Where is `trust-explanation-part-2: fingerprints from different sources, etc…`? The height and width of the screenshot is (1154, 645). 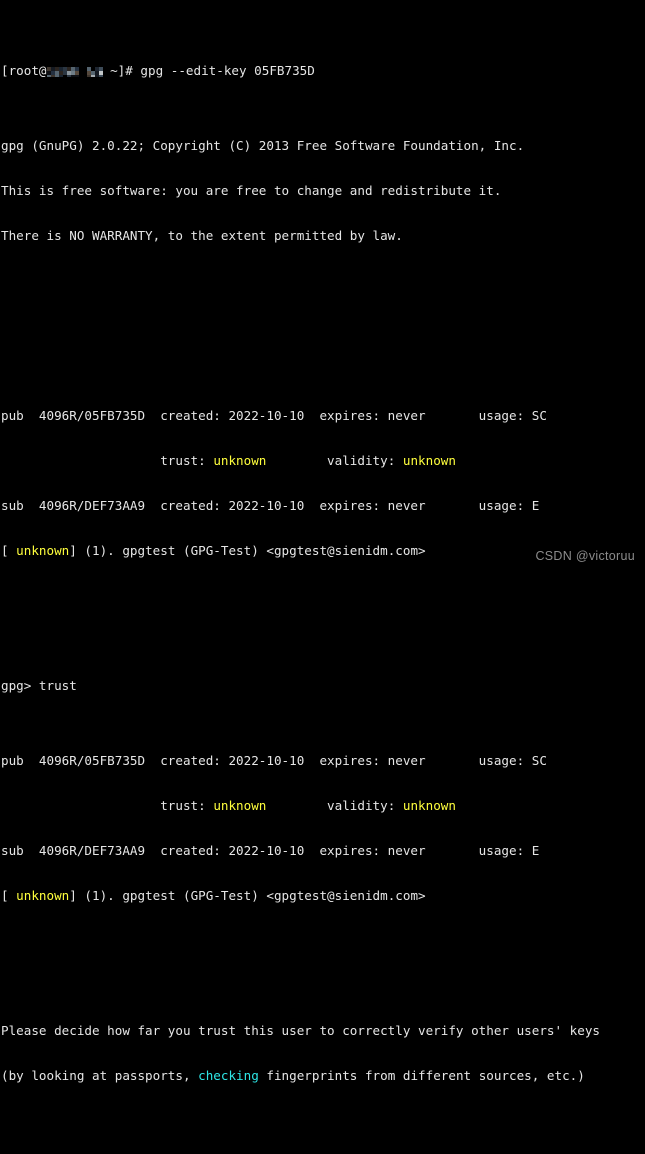 trust-explanation-part-2: fingerprints from different sources, etc… is located at coordinates (421, 1075).